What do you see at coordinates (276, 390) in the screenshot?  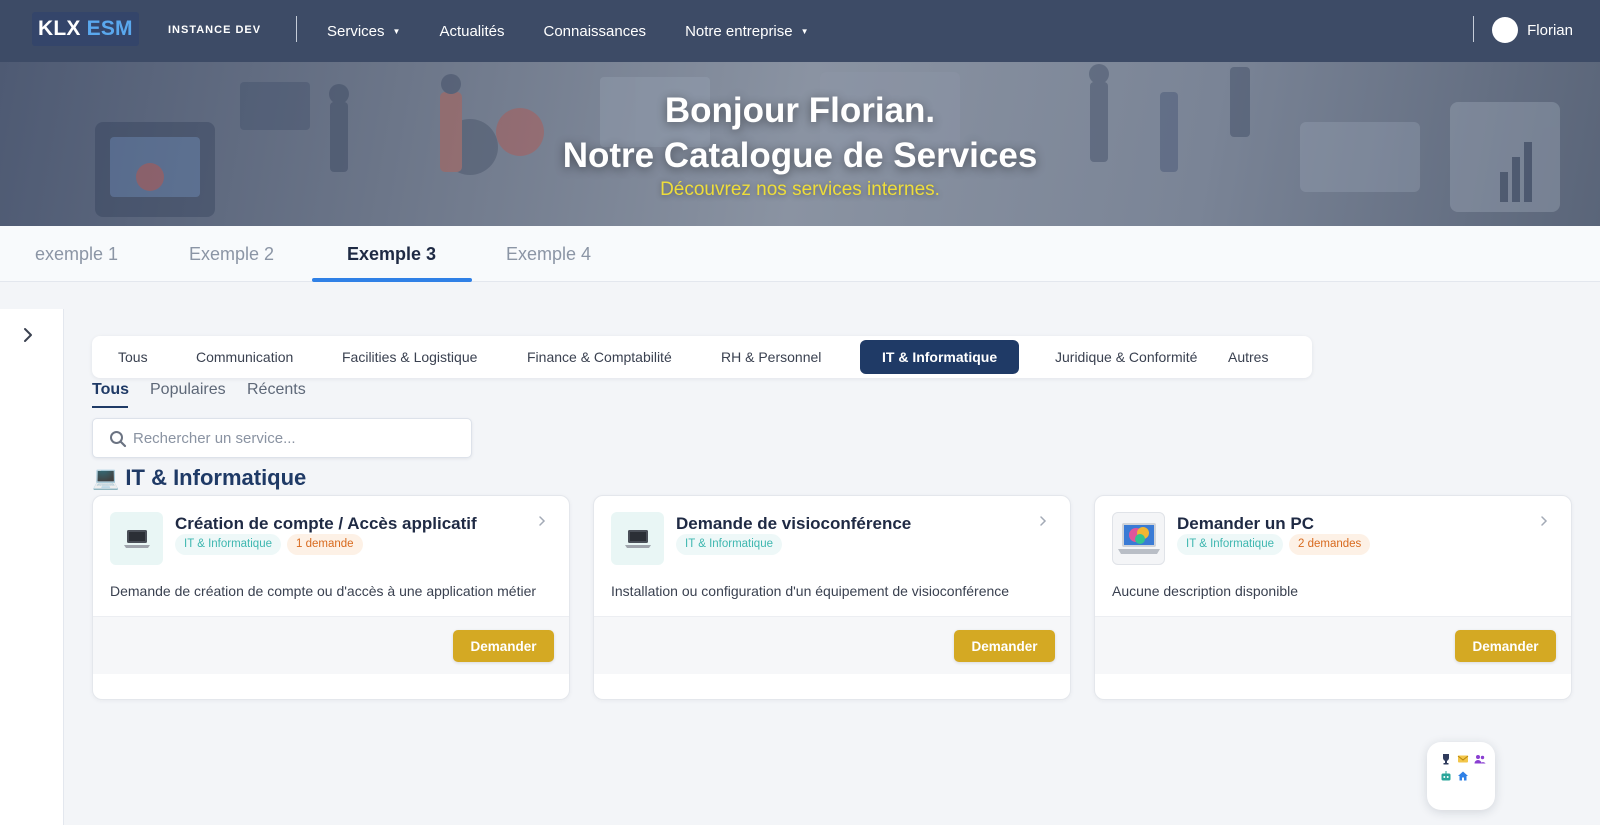 I see `filter-tab-recents: Récents` at bounding box center [276, 390].